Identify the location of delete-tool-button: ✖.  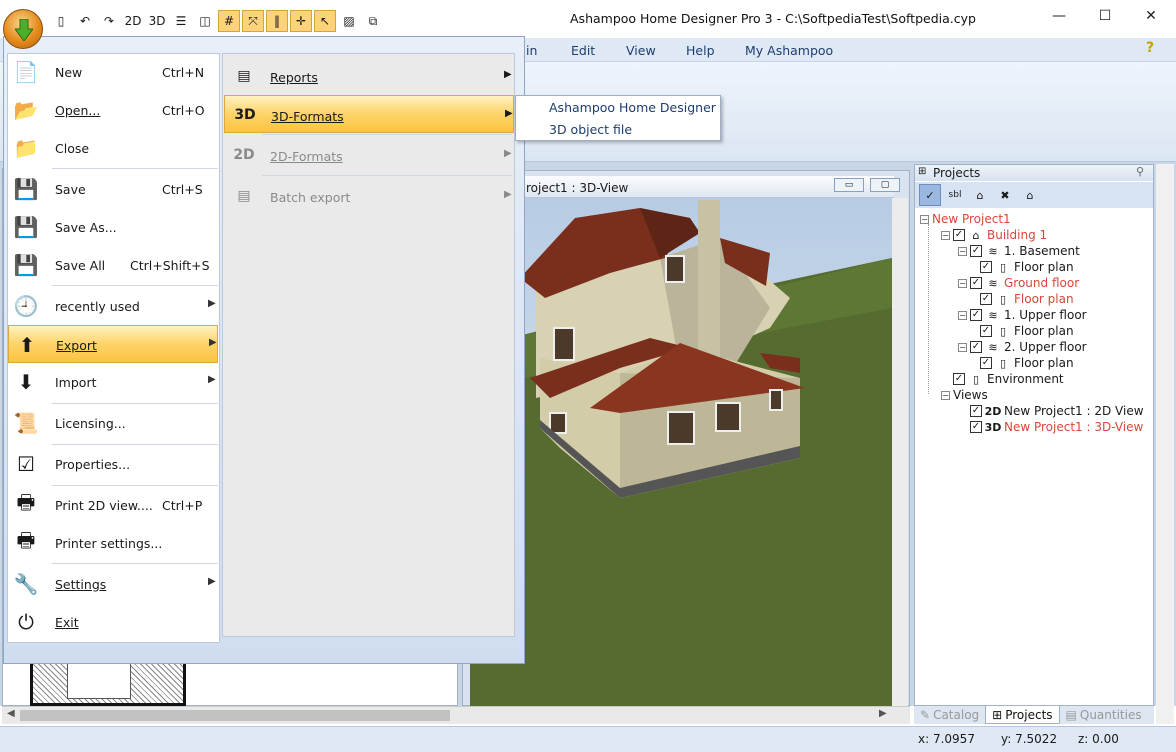
(1005, 195).